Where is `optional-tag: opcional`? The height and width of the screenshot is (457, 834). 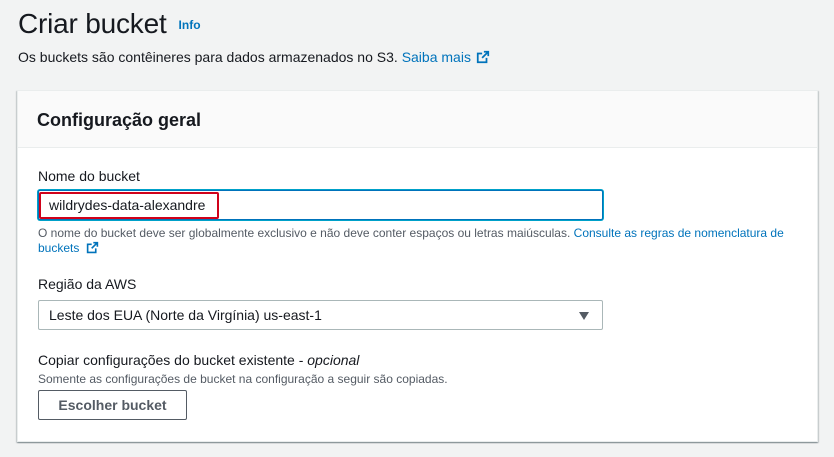
optional-tag: opcional is located at coordinates (333, 360).